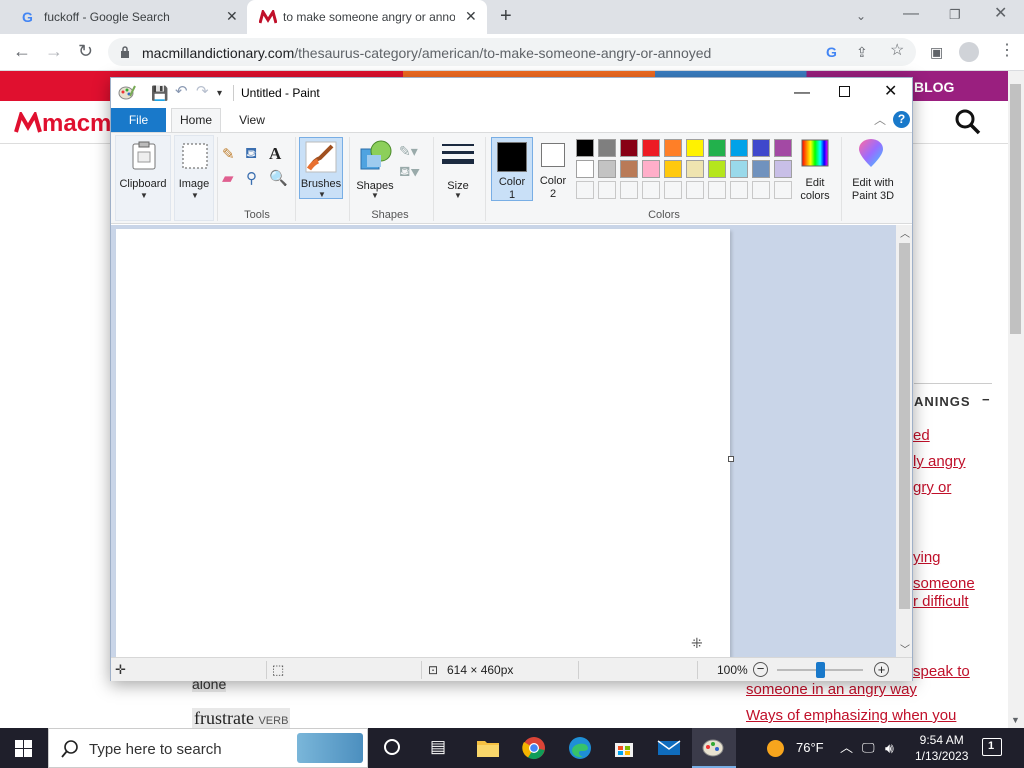  Describe the element at coordinates (194, 178) in the screenshot. I see `image-button: Image ▼` at that location.